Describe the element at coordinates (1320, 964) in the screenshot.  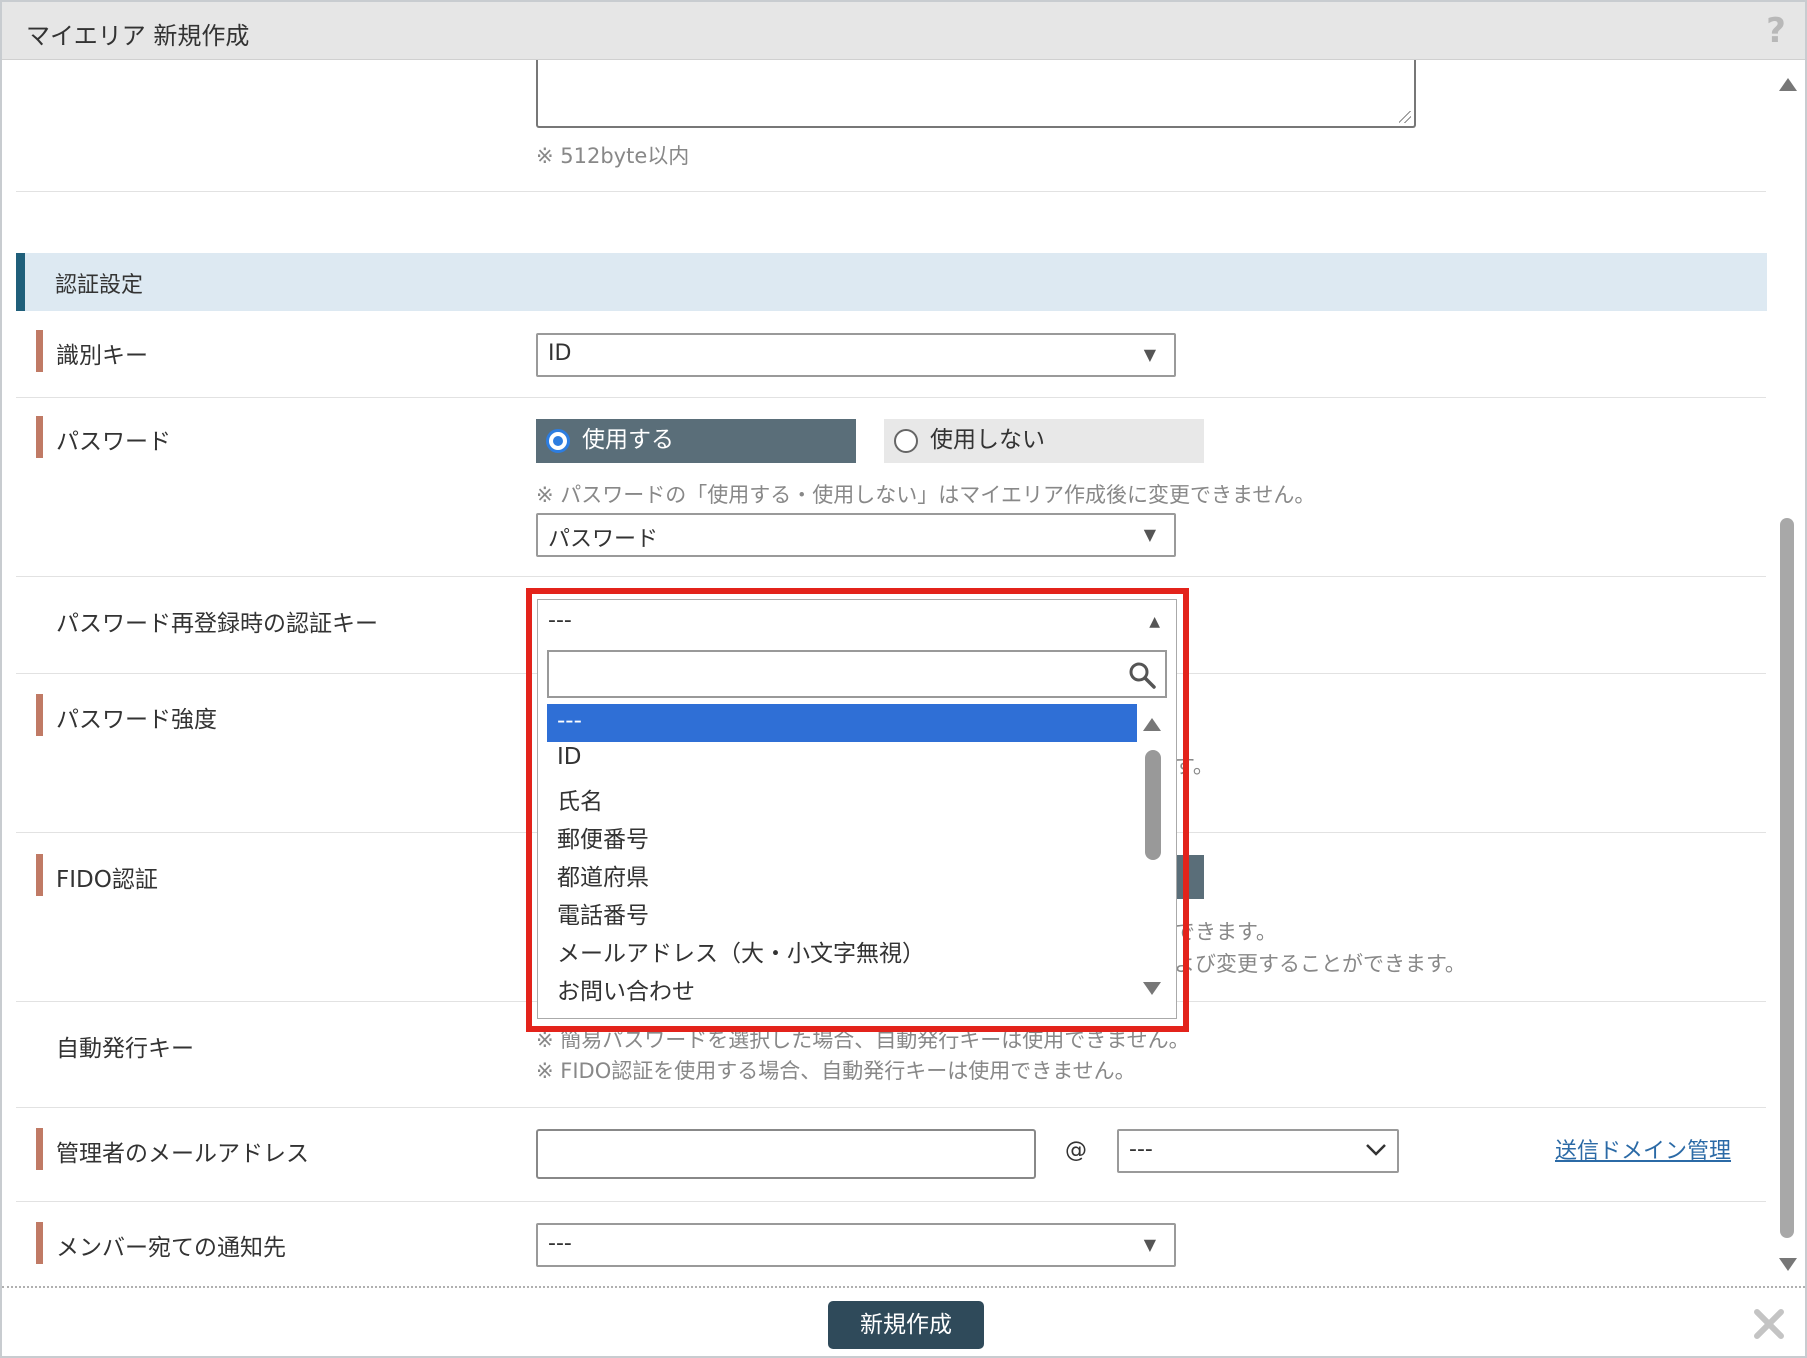
I see `fido-note-2: よび変更することができます。` at that location.